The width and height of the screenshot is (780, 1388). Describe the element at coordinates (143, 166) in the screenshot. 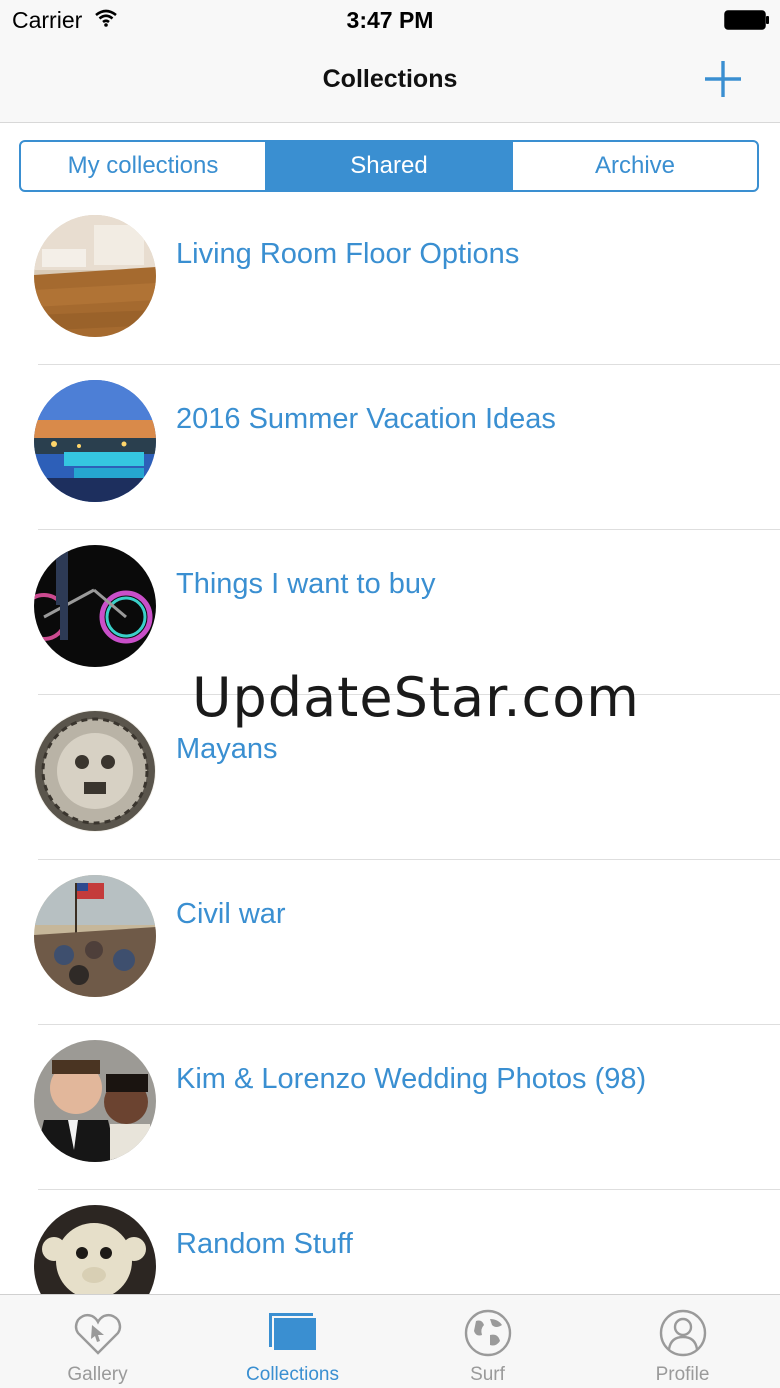

I see `segment-my-collections: My collections` at that location.